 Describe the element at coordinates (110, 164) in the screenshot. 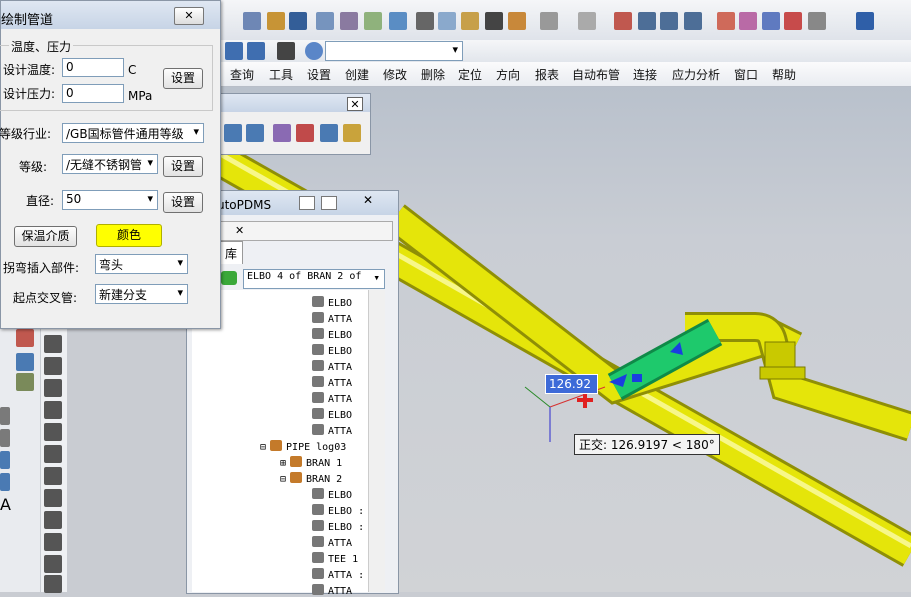

I see `grade-select: /无缝不锈钢管` at that location.